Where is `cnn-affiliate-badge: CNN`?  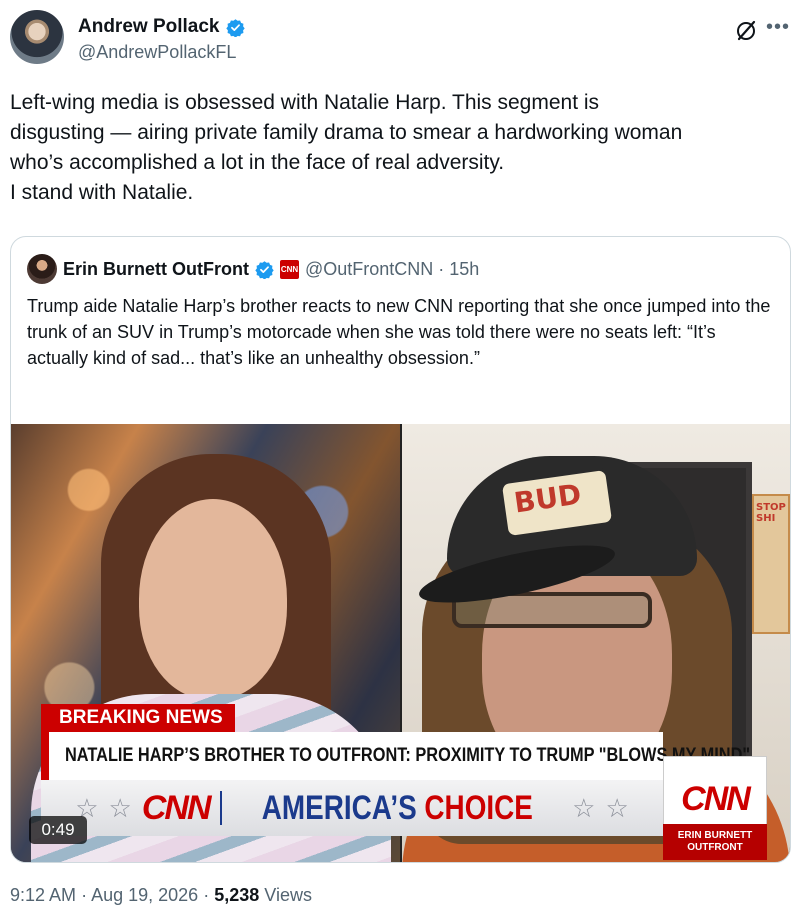
cnn-affiliate-badge: CNN is located at coordinates (289, 269).